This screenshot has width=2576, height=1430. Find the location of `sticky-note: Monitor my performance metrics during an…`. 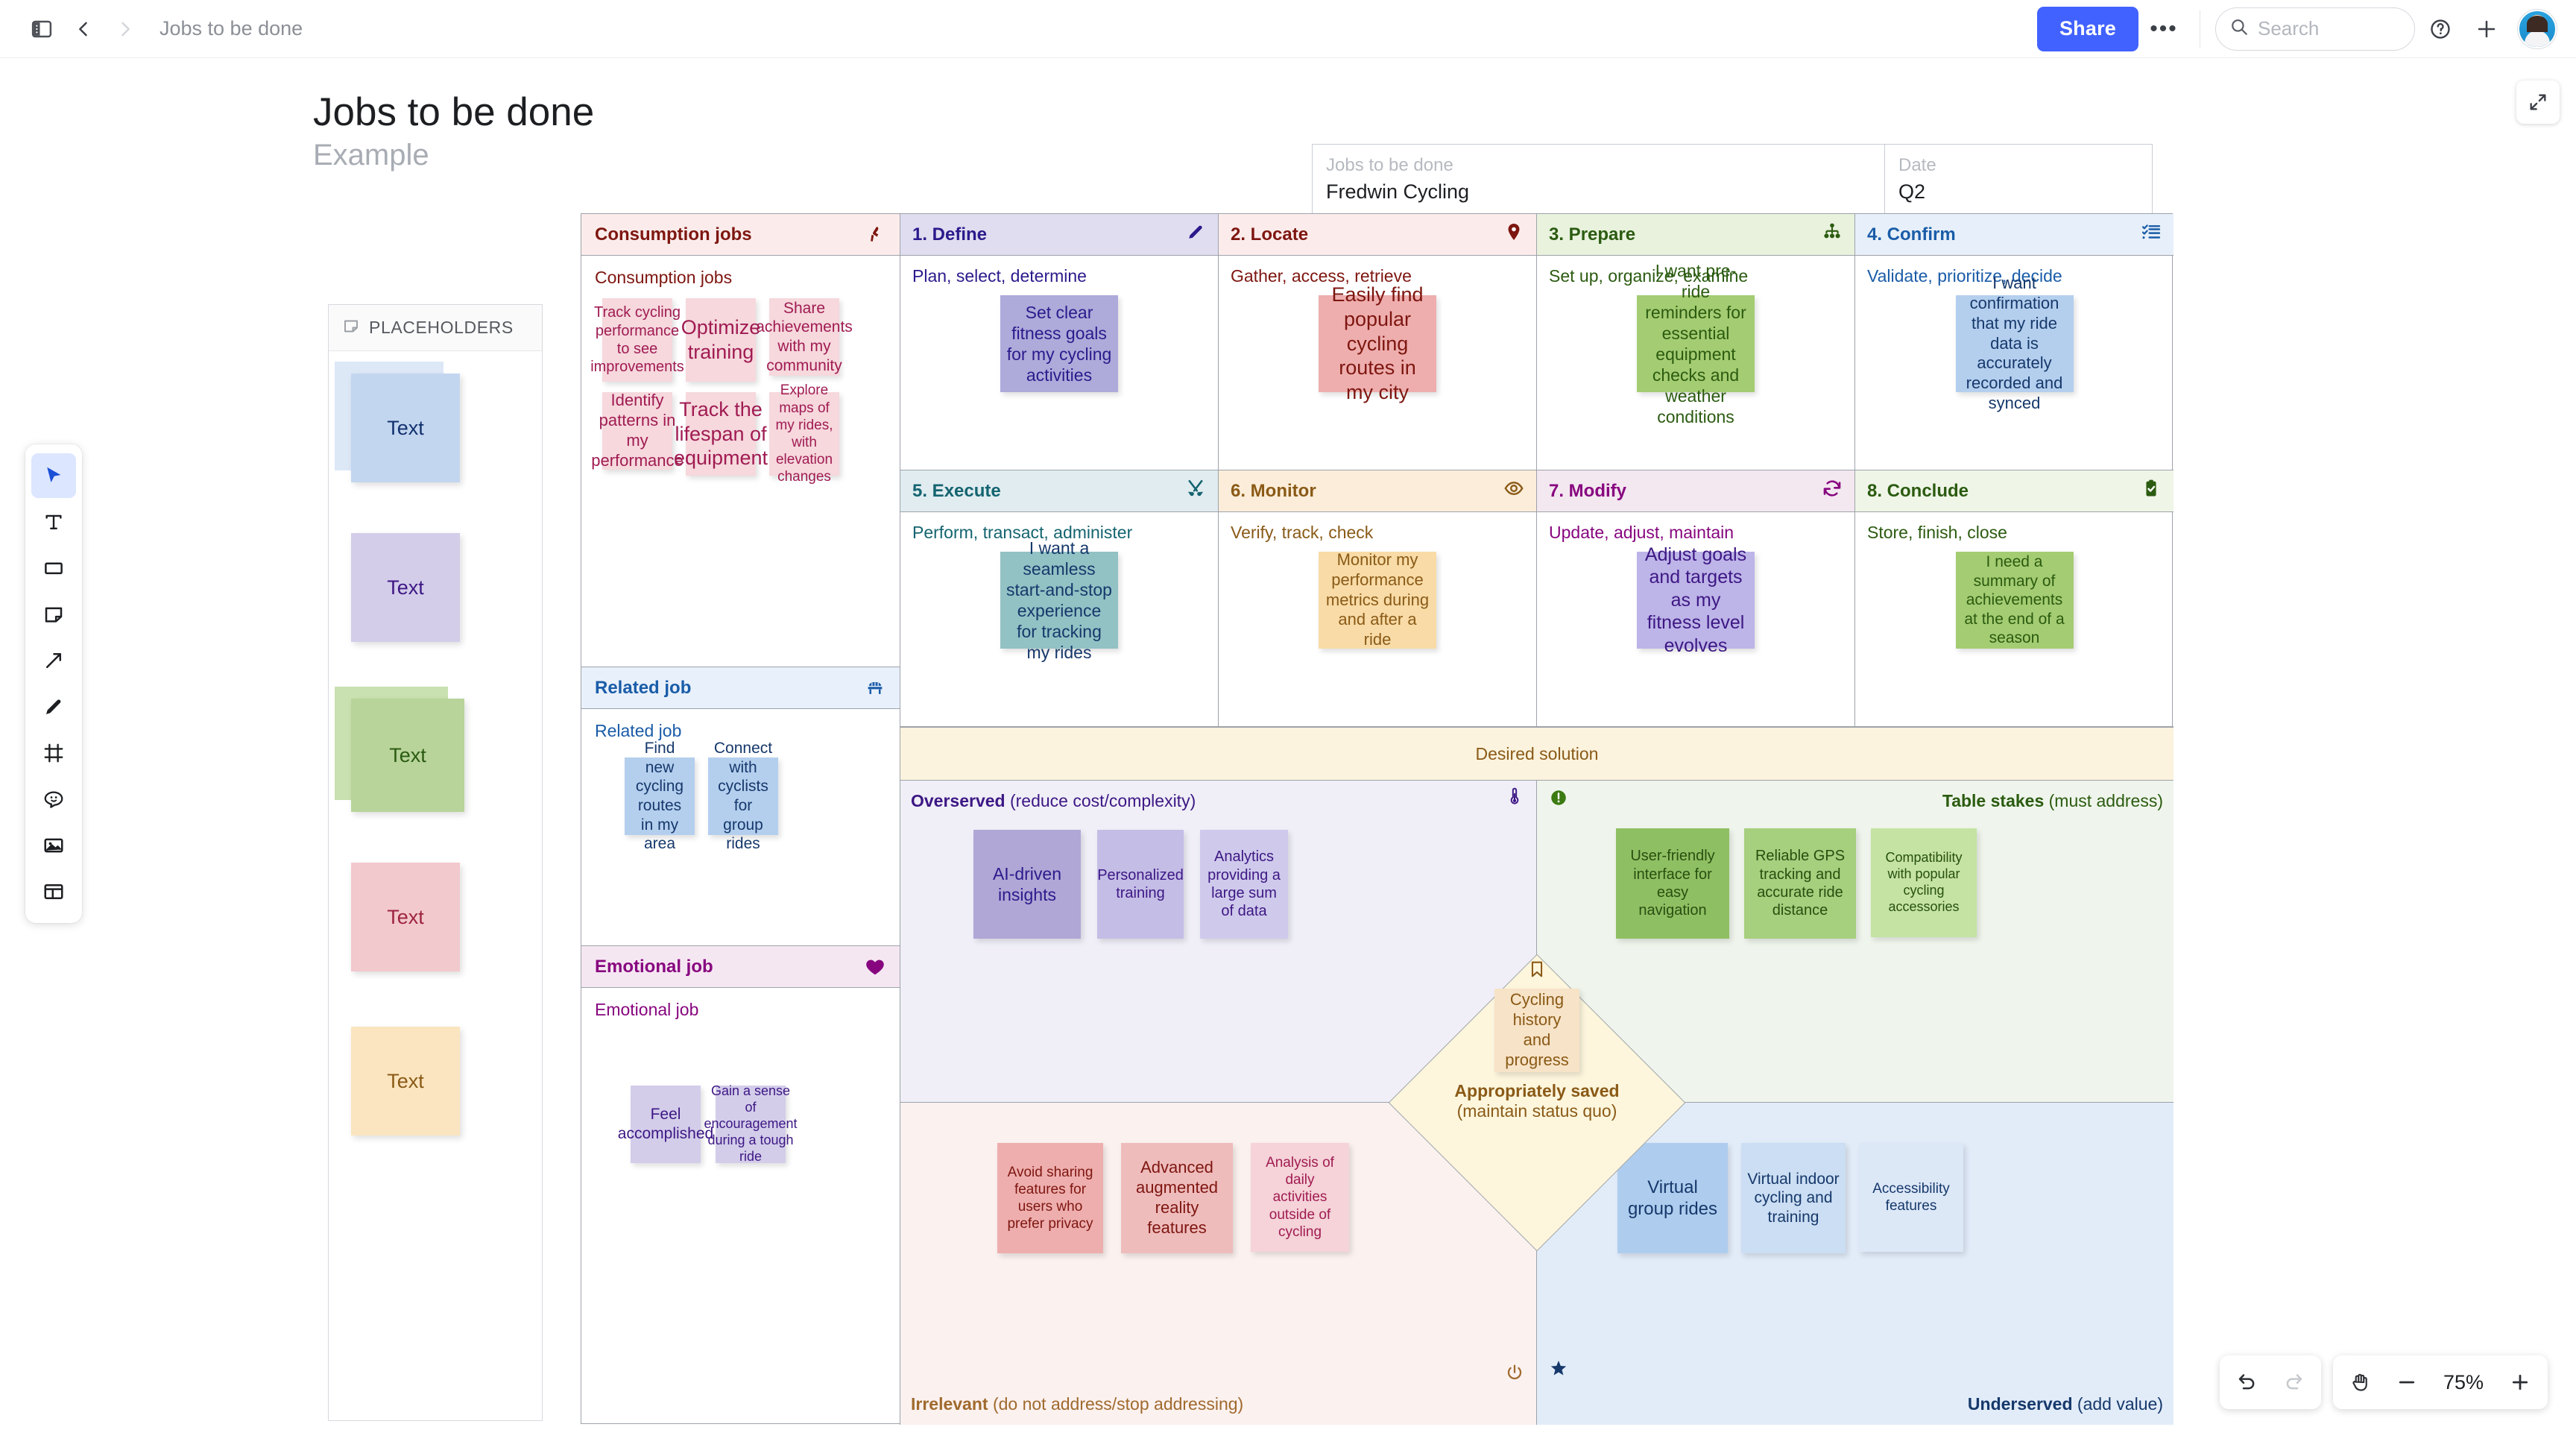

sticky-note: Monitor my performance metrics during an… is located at coordinates (1377, 599).